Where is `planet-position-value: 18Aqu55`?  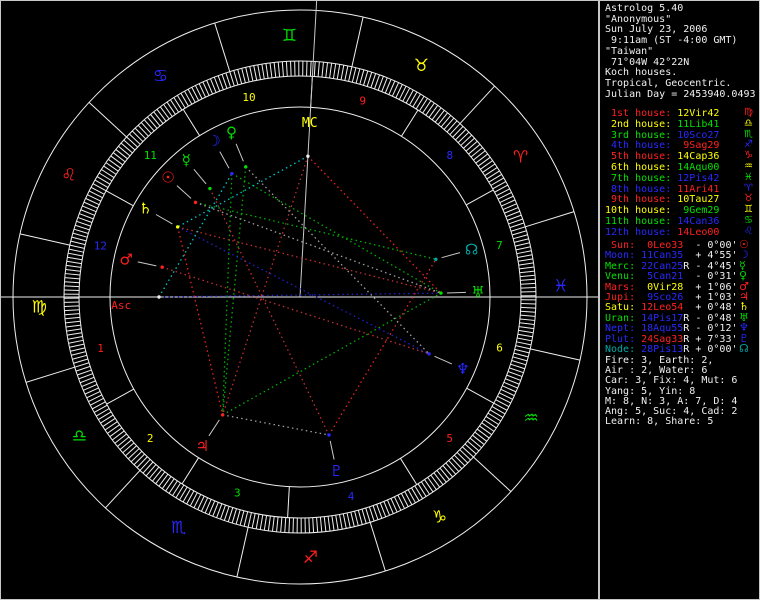 planet-position-value: 18Aqu55 is located at coordinates (662, 329).